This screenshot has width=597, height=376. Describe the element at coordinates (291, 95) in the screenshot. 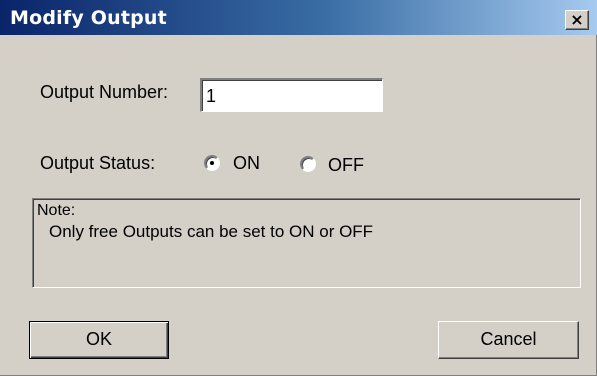

I see `output-number-input: 1` at that location.